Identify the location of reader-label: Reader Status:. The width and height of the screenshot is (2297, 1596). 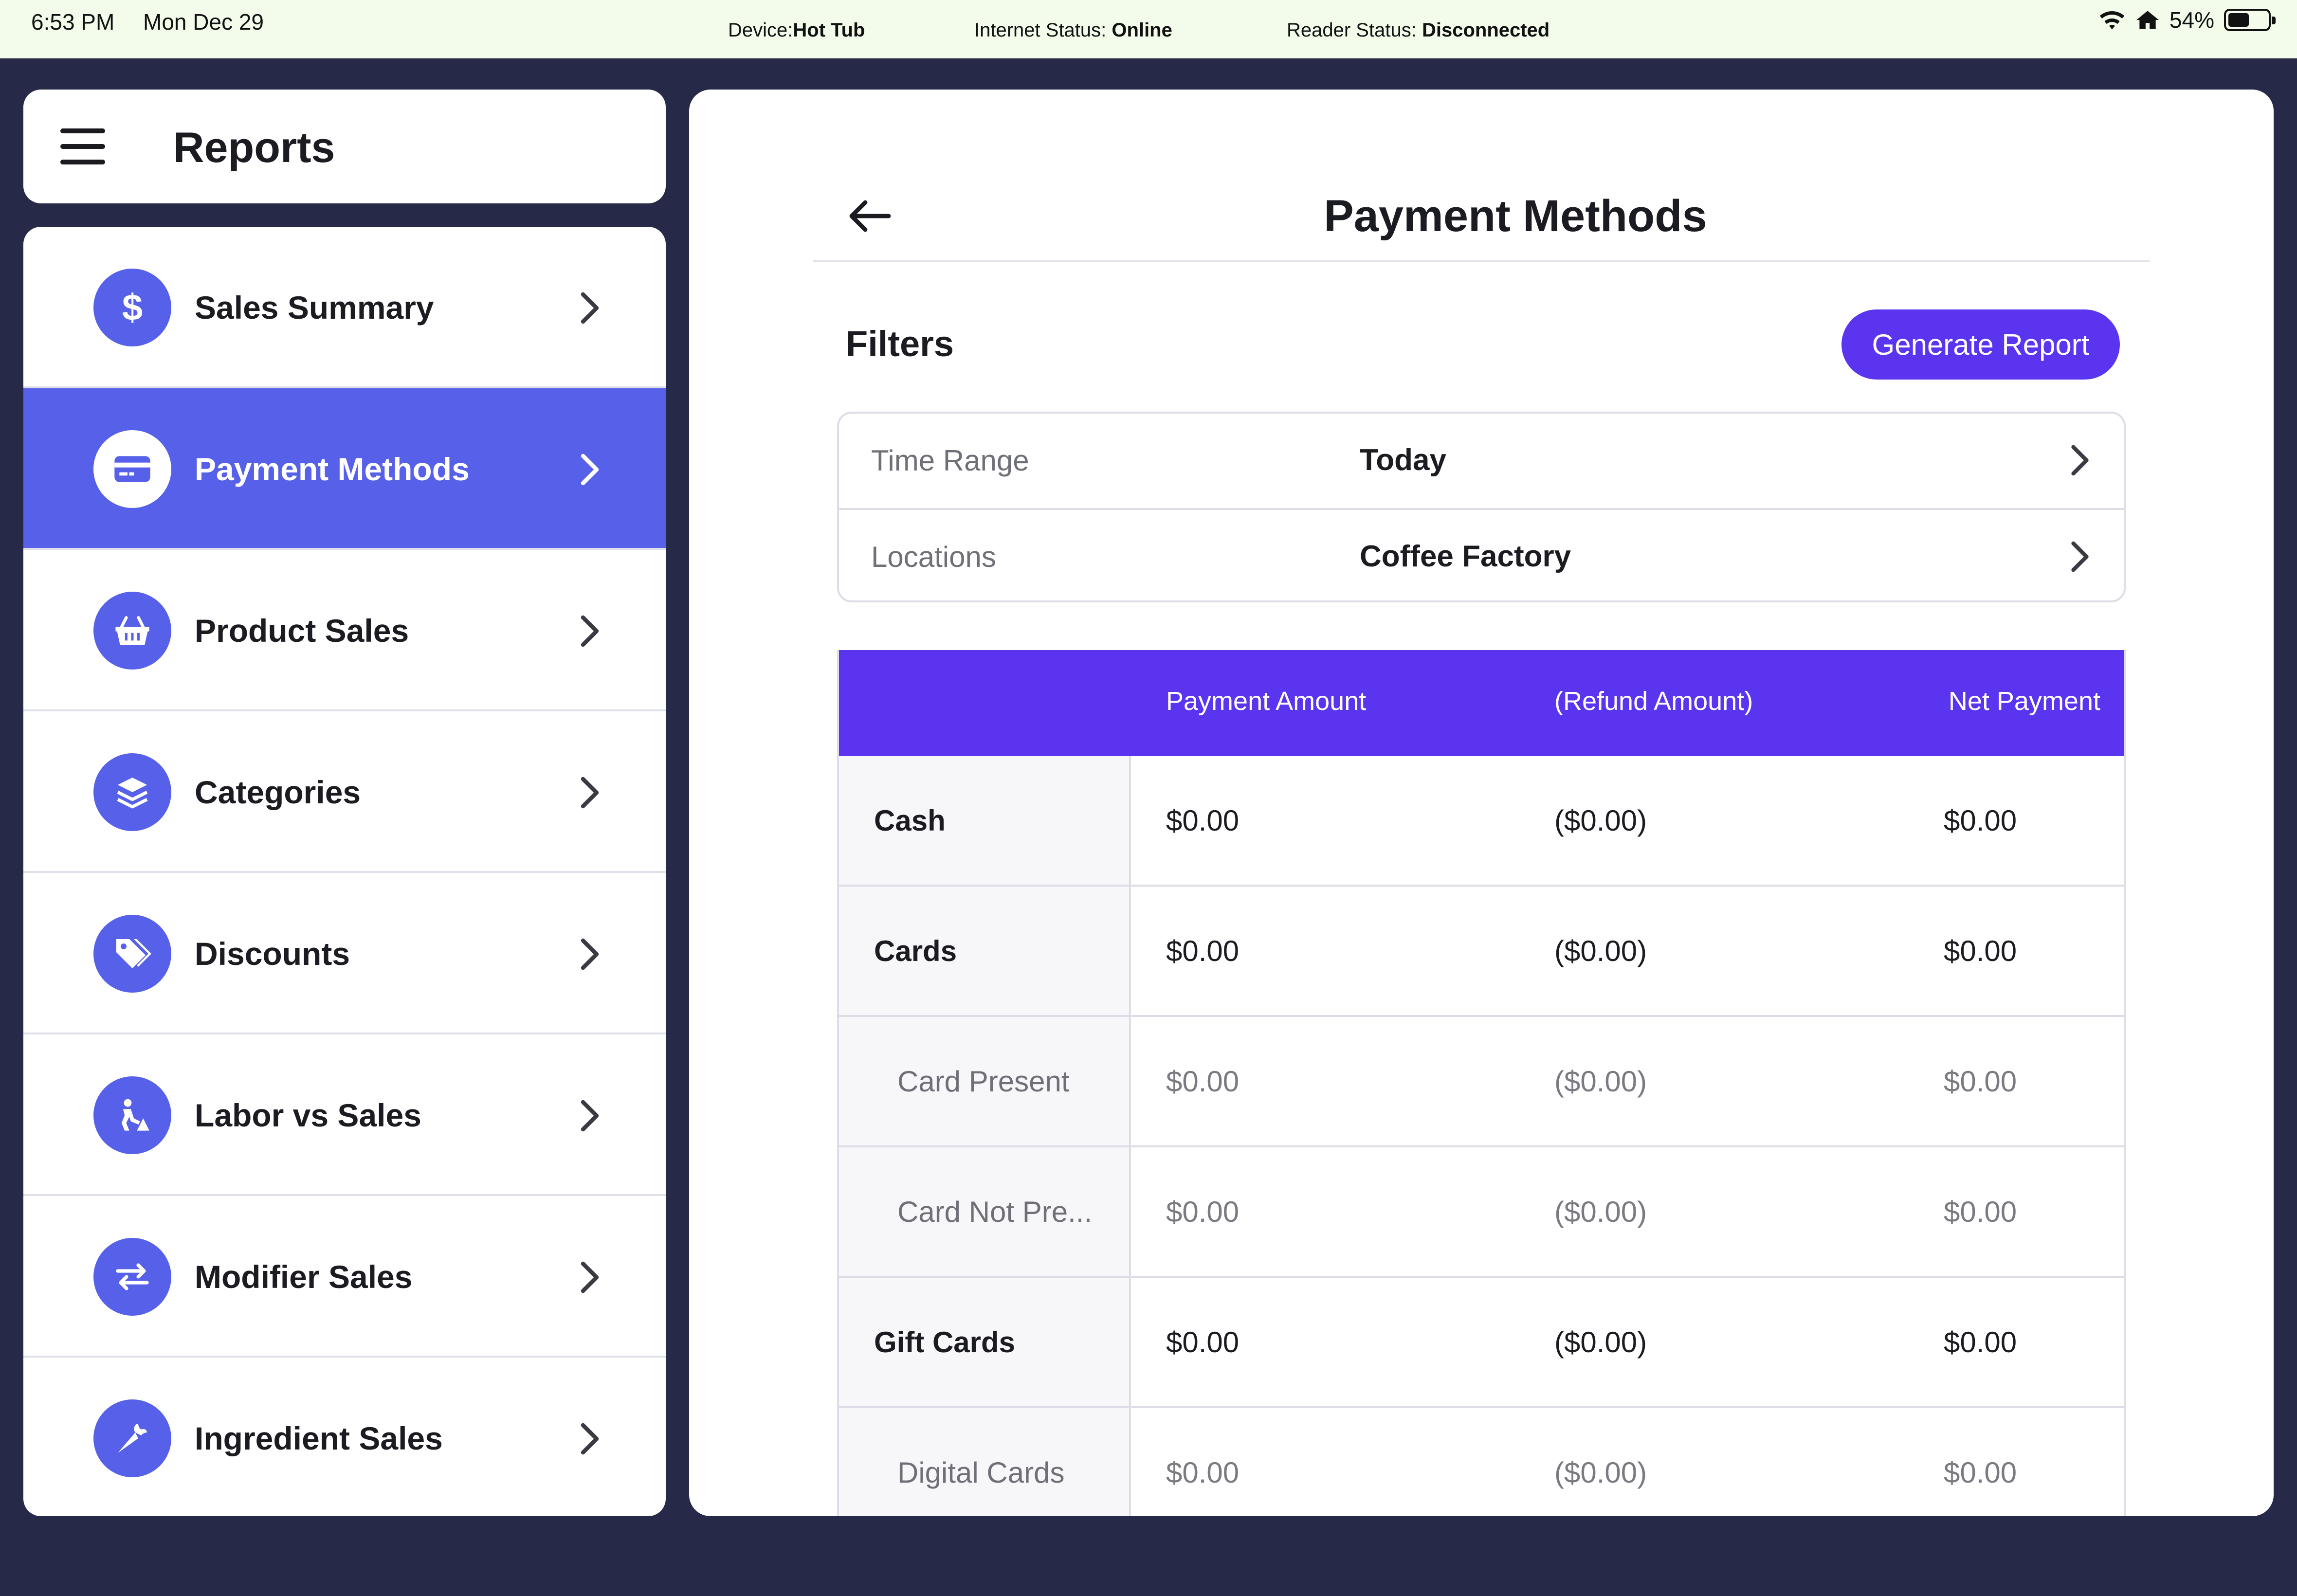
(1352, 30).